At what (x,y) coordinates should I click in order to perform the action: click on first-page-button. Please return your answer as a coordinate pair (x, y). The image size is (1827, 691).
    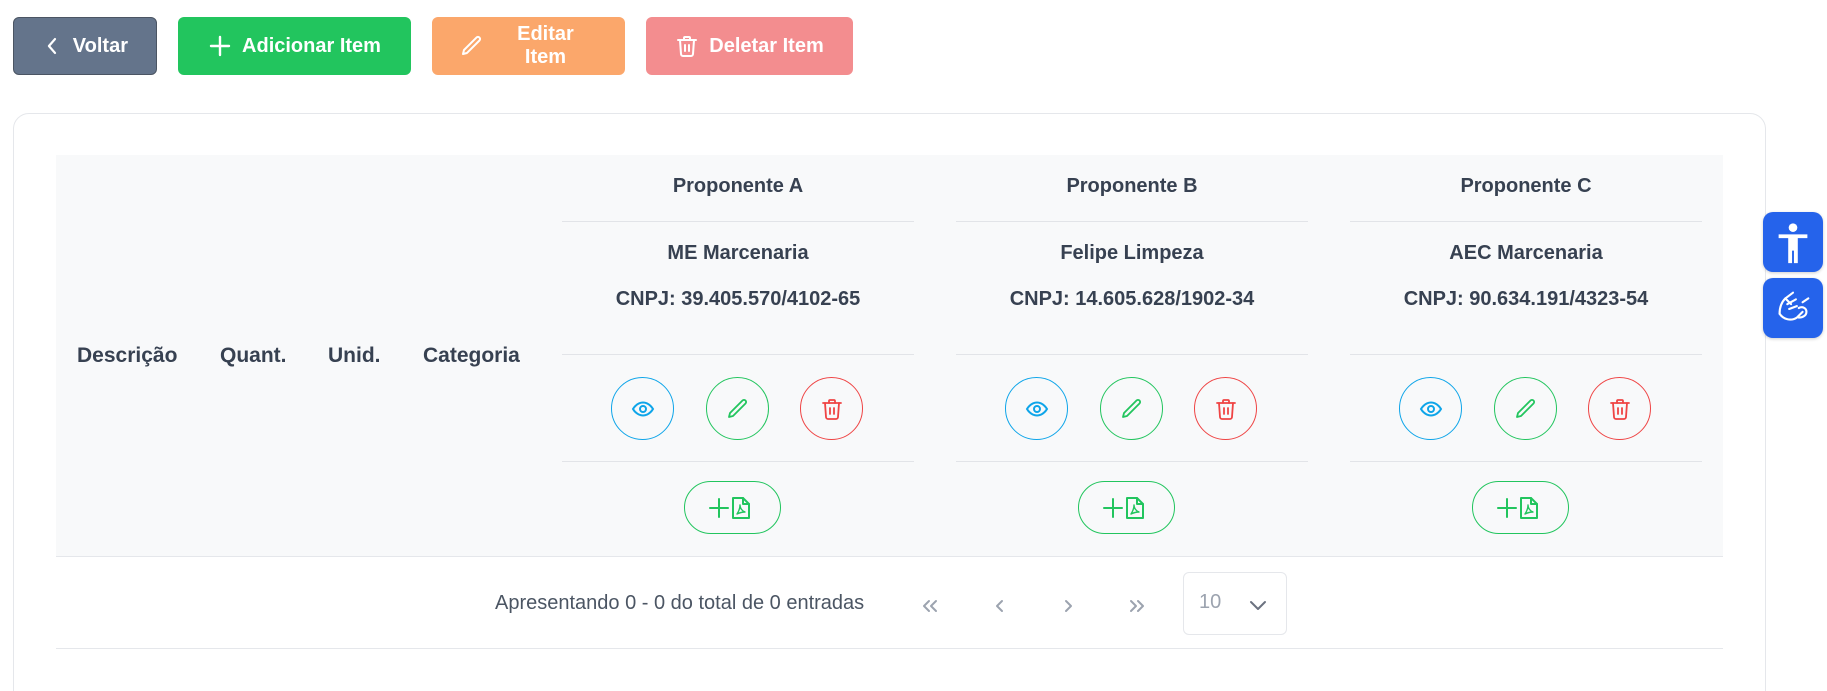
    Looking at the image, I should click on (930, 606).